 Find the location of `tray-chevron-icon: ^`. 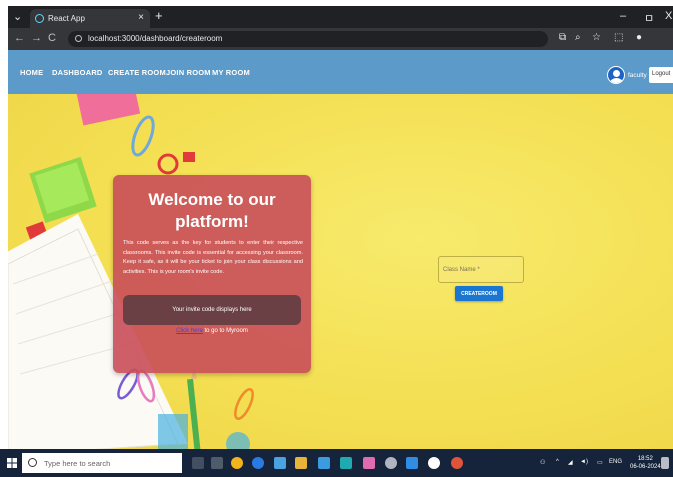

tray-chevron-icon: ^ is located at coordinates (557, 462).